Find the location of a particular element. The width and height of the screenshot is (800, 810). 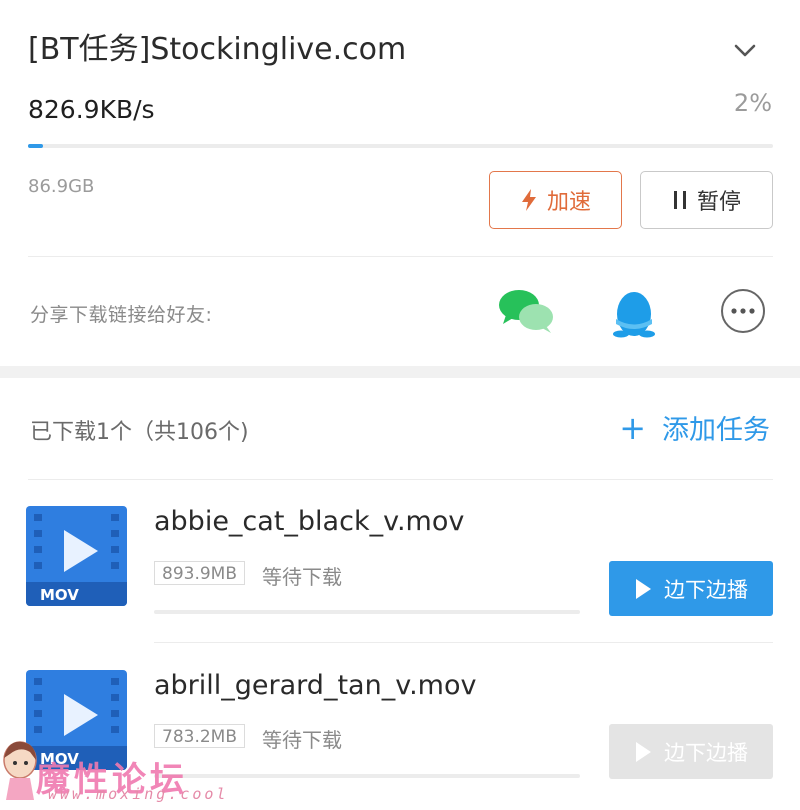

file-size: 893.9MB is located at coordinates (199, 573).